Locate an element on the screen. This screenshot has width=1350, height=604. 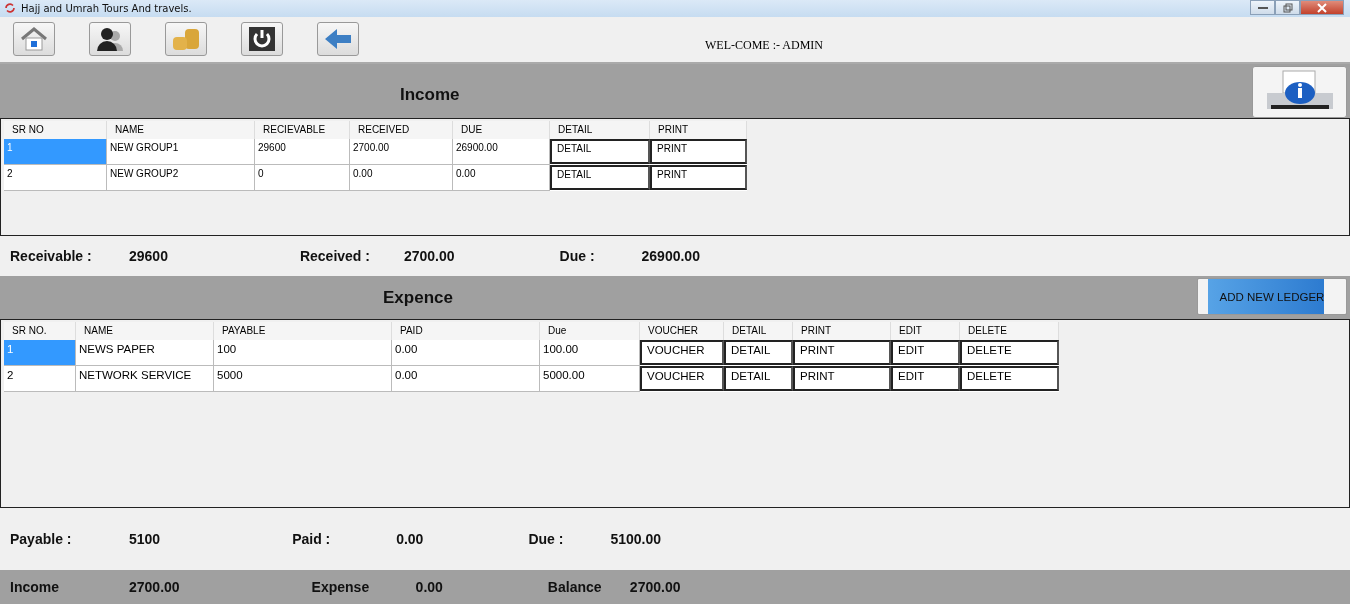
table-cell: NEW GROUP1 is located at coordinates (181, 152).